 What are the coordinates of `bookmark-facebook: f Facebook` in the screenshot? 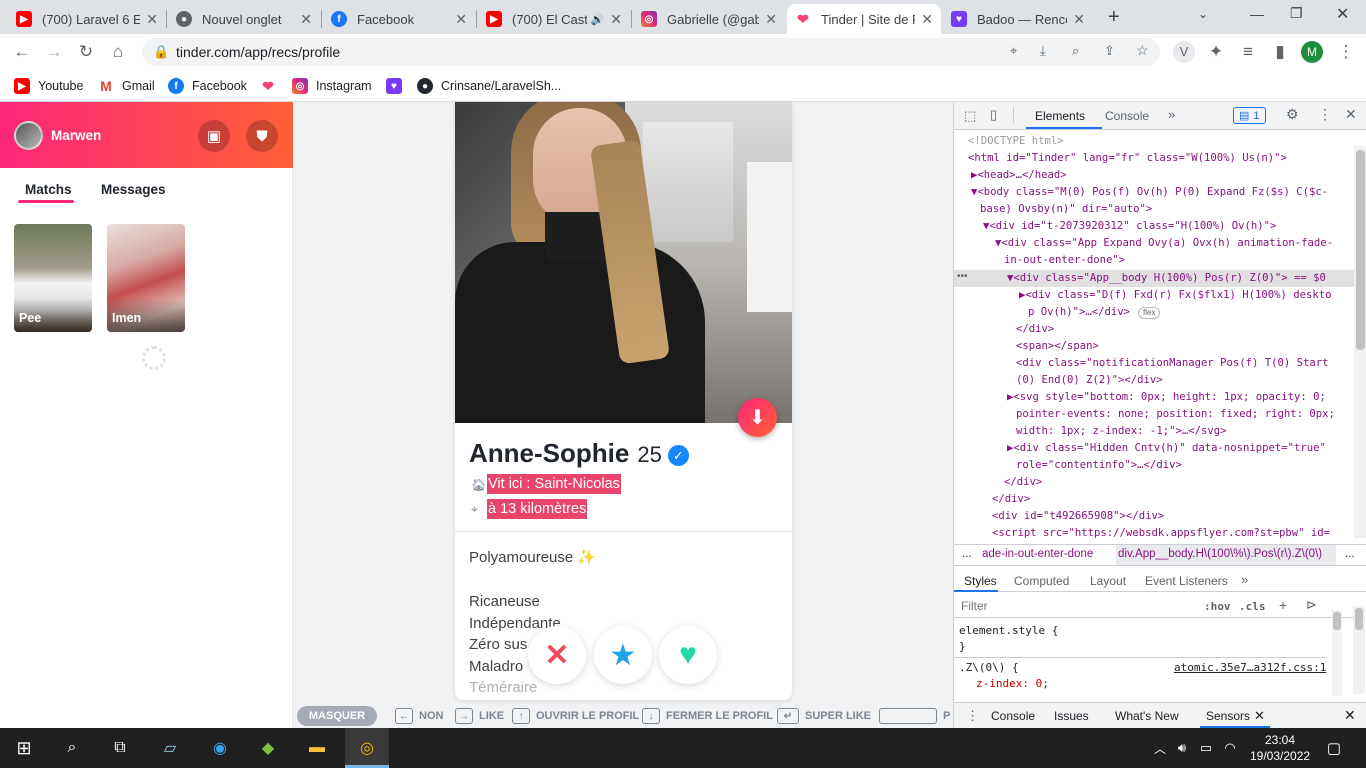 It's located at (207, 86).